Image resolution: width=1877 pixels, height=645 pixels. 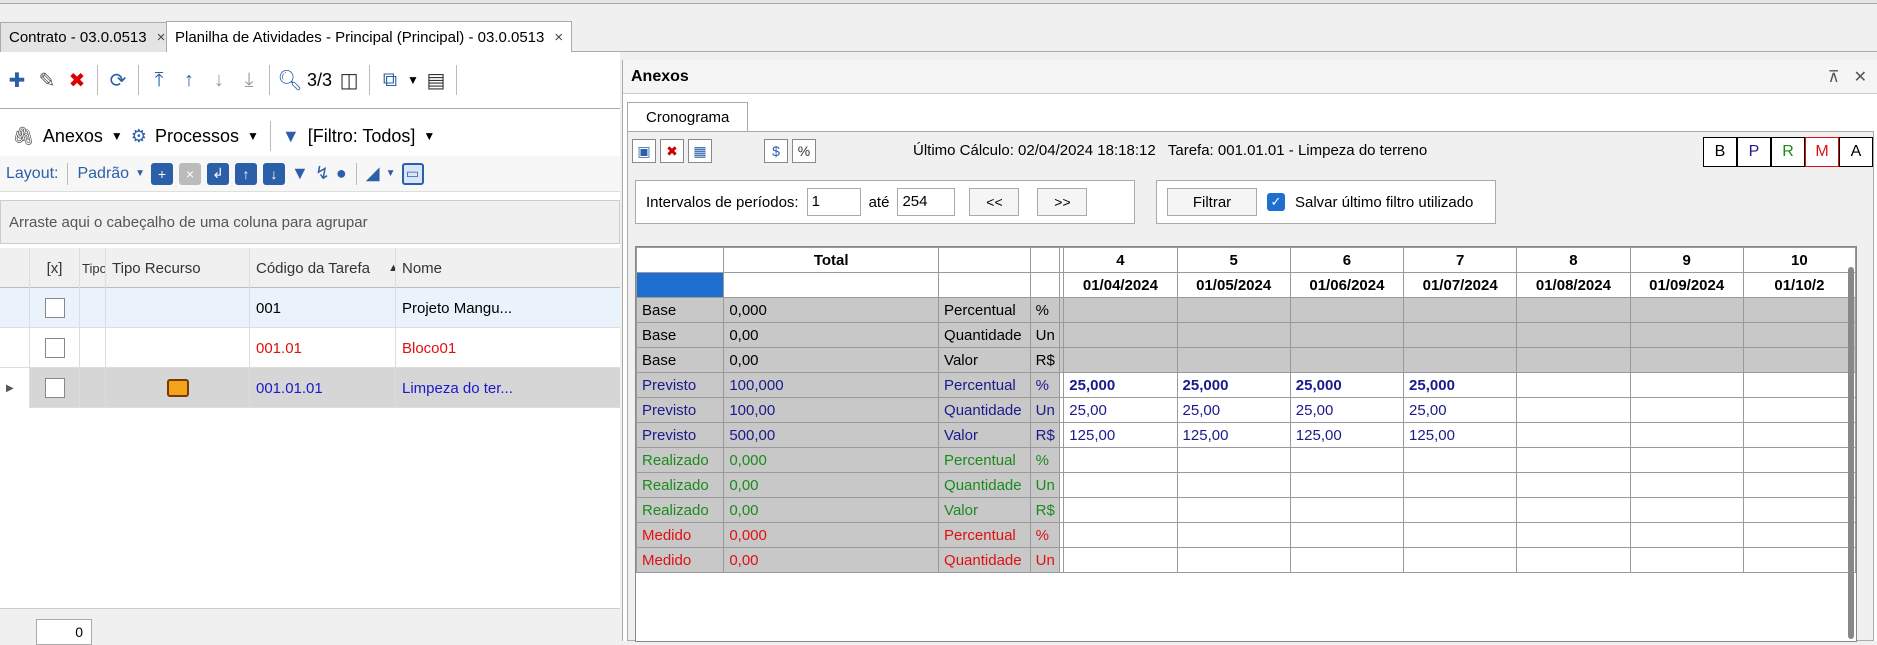 I want to click on remove-row-icon: ×, so click(x=189, y=173).